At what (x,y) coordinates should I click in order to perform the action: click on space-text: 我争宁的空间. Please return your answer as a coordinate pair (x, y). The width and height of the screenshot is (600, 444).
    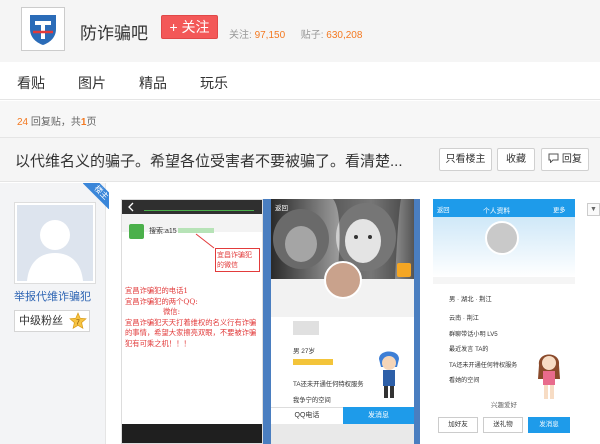
    Looking at the image, I should click on (312, 400).